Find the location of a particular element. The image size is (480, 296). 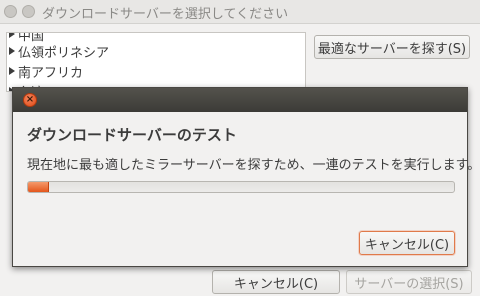

tree-row-label: 仏領ポリネシア is located at coordinates (64, 53).